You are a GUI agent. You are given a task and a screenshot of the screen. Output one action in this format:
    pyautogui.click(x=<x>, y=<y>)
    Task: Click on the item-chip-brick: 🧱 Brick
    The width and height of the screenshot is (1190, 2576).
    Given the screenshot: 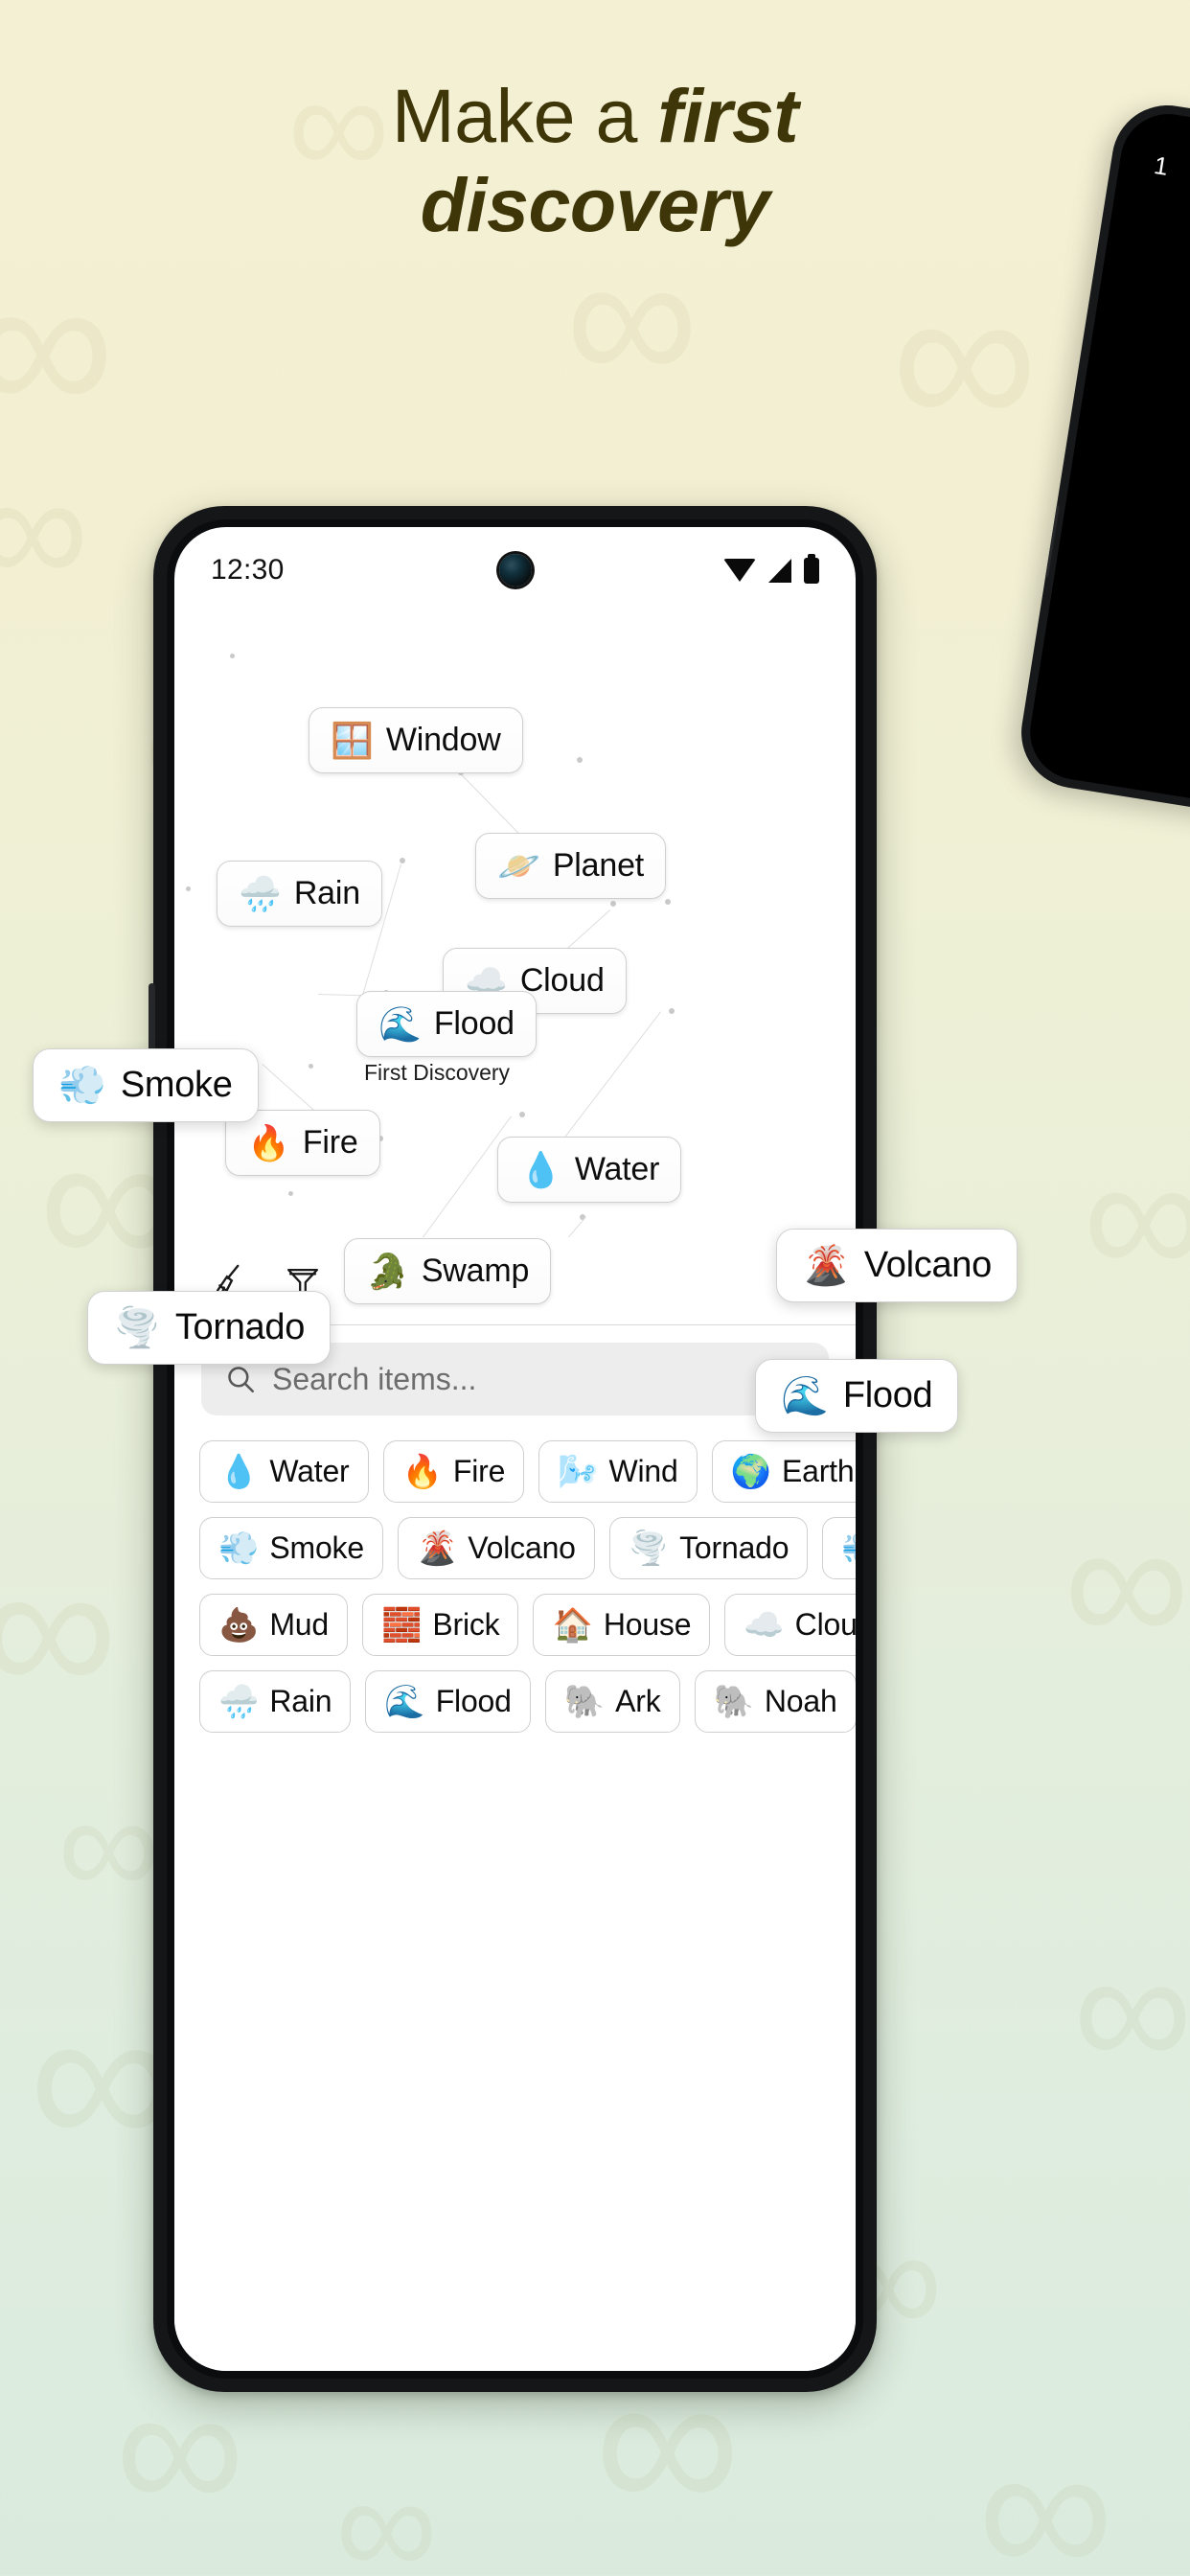 What is the action you would take?
    pyautogui.click(x=441, y=1625)
    